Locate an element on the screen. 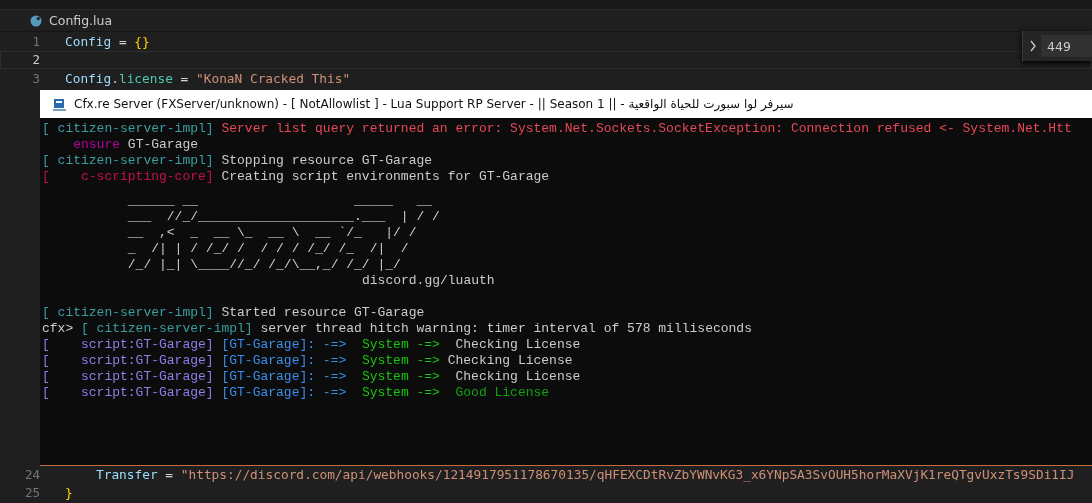  chevron-right-icon is located at coordinates (1033, 46).